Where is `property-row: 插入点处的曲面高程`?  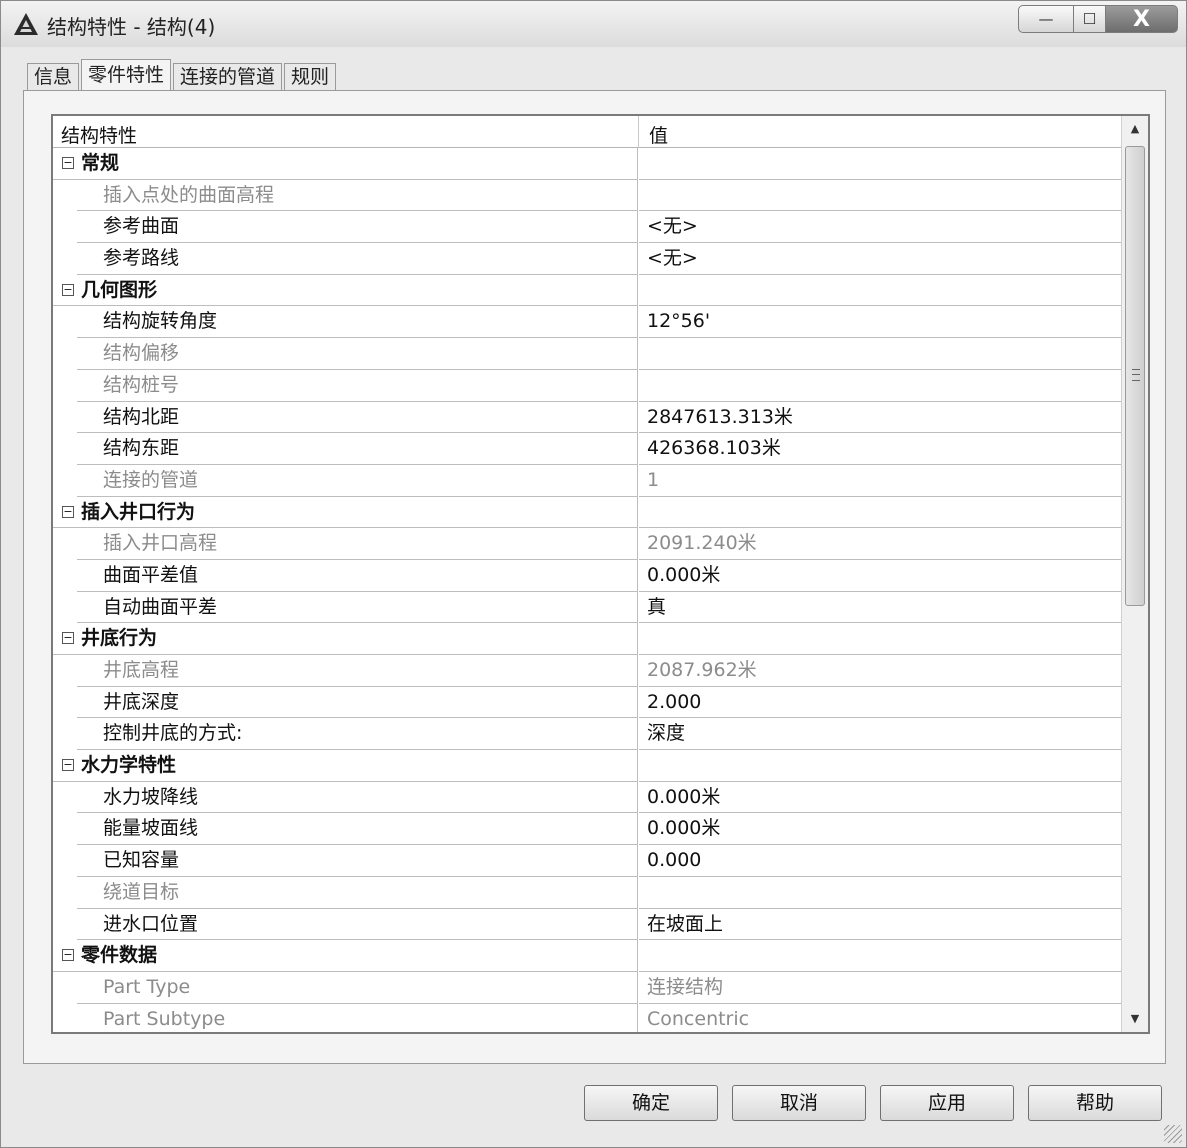
property-row: 插入点处的曲面高程 is located at coordinates (587, 195).